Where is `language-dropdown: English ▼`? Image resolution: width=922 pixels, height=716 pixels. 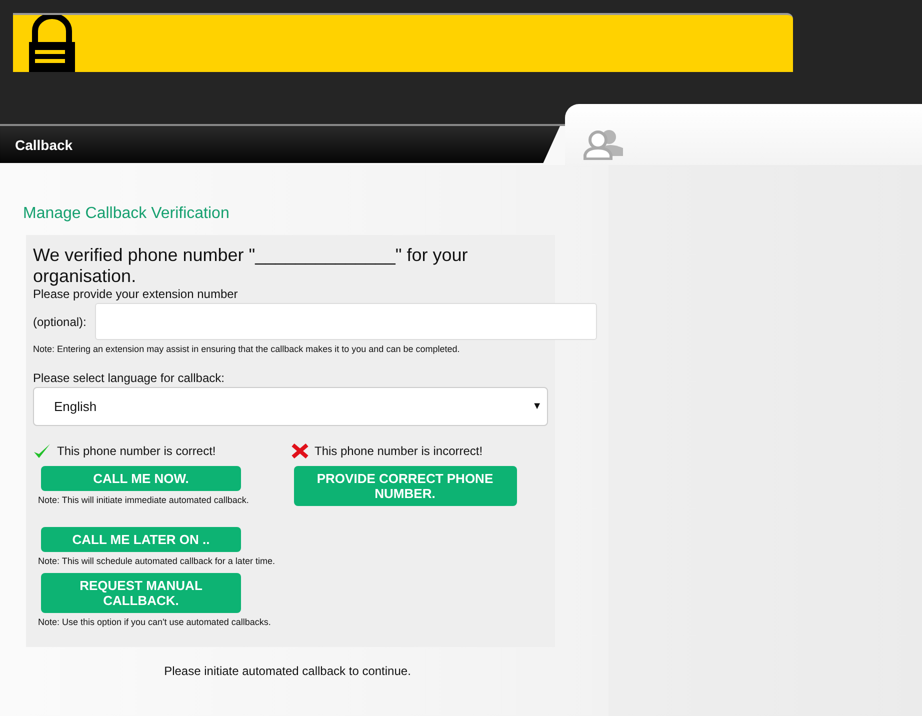
language-dropdown: English ▼ is located at coordinates (290, 406).